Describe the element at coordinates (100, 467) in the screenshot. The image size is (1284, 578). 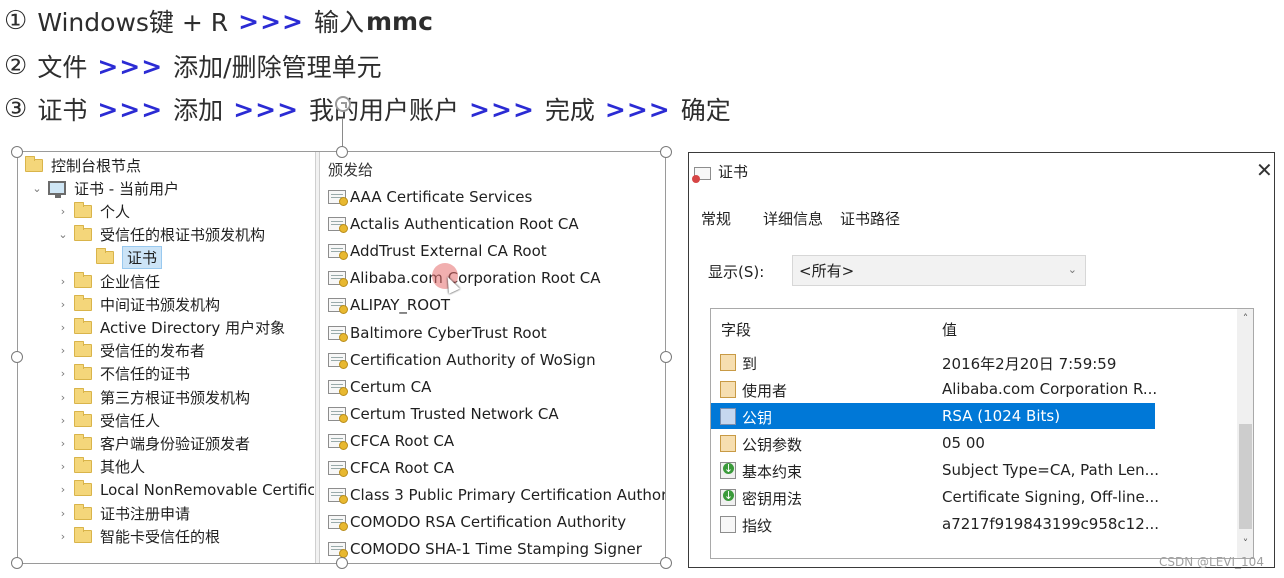
I see `tree-item: › 其他人` at that location.